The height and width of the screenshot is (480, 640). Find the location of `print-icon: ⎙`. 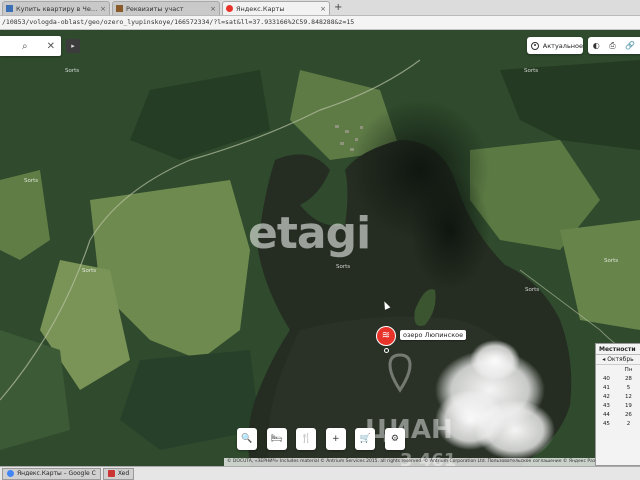

print-icon: ⎙ is located at coordinates (612, 46).